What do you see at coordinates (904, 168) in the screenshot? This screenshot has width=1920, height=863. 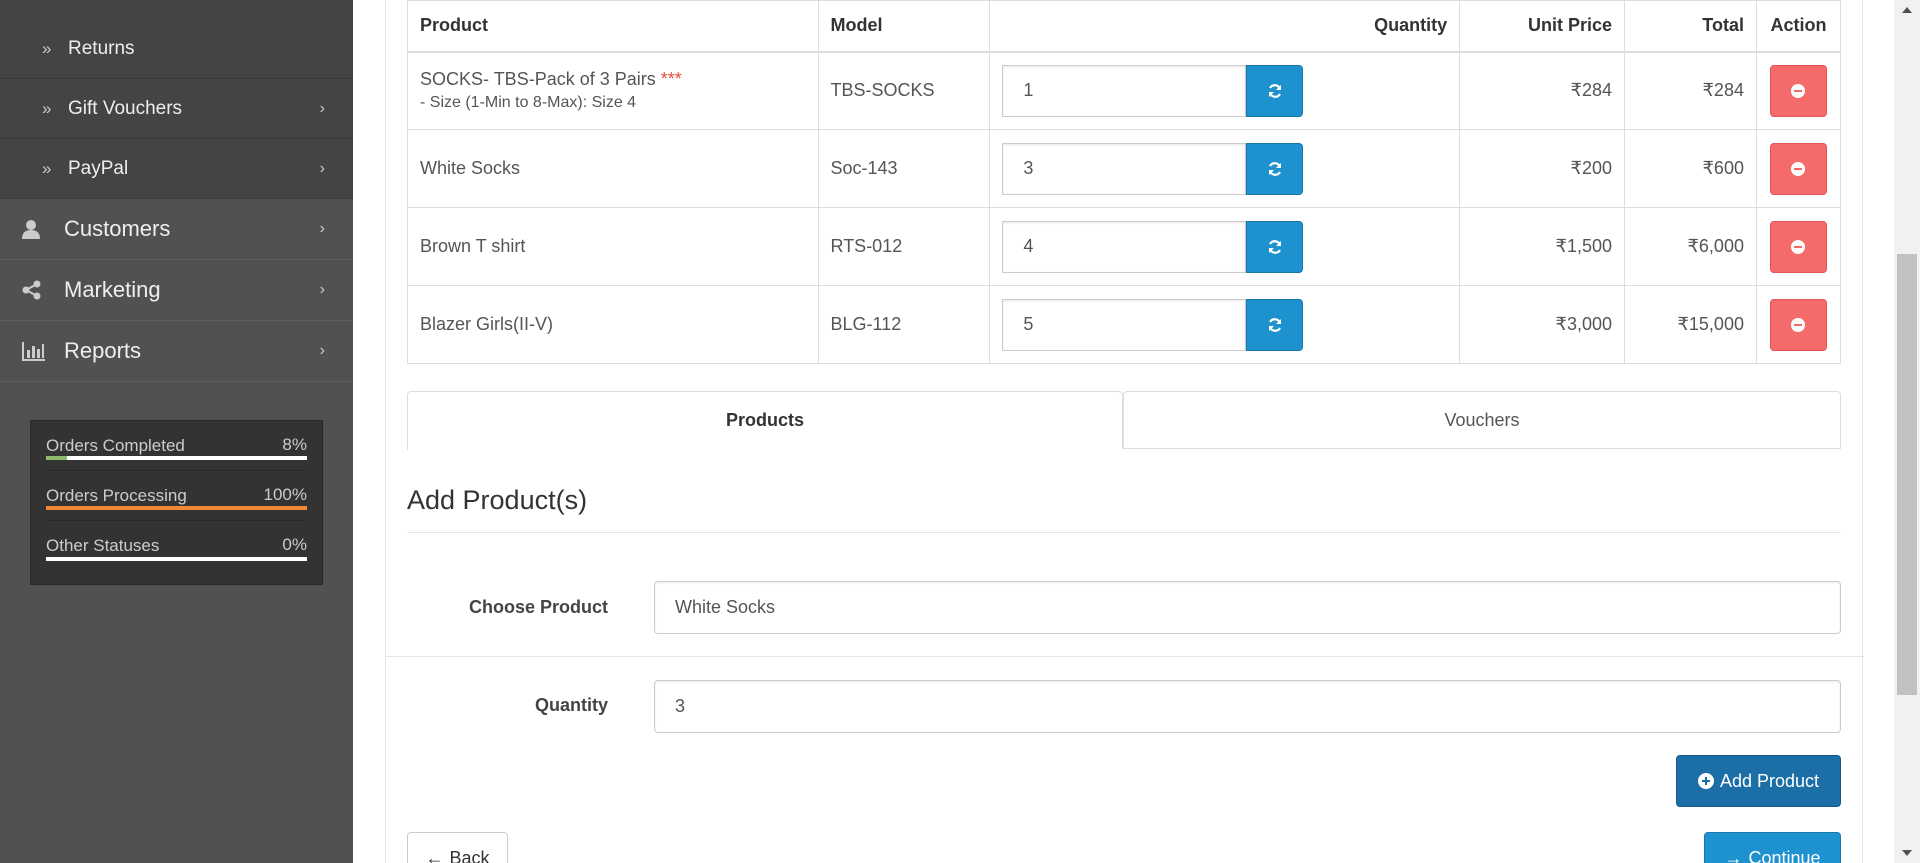 I see `model-cell: Soc-143` at bounding box center [904, 168].